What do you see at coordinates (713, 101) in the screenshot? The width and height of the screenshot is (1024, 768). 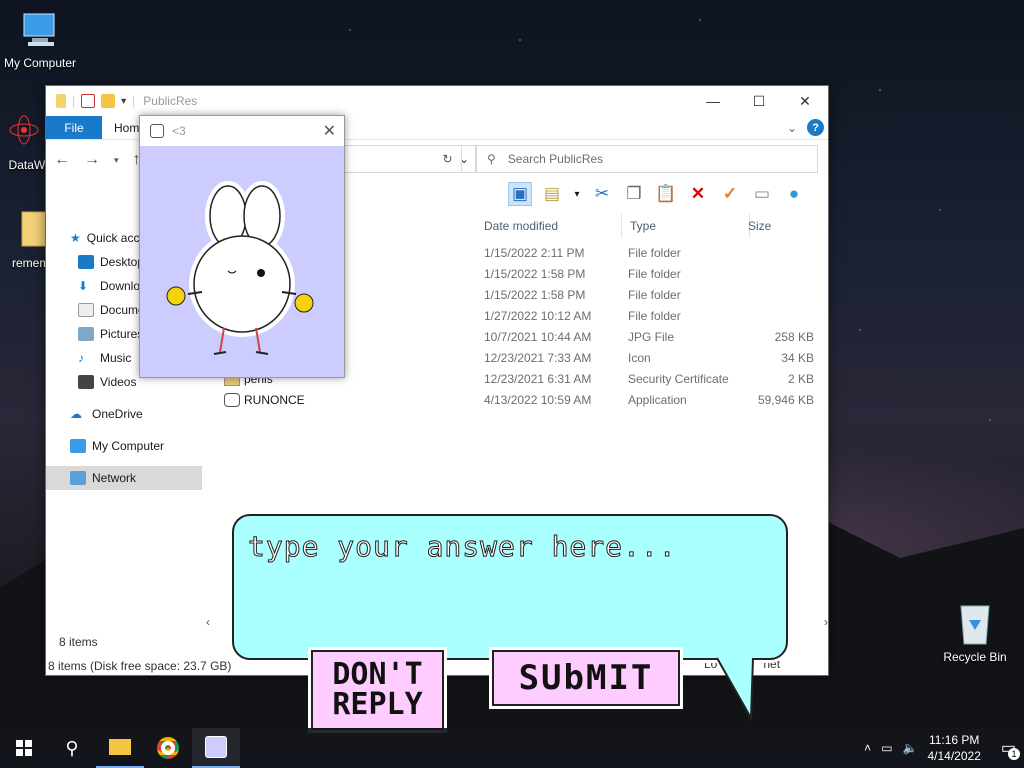 I see `minimize-button: —` at bounding box center [713, 101].